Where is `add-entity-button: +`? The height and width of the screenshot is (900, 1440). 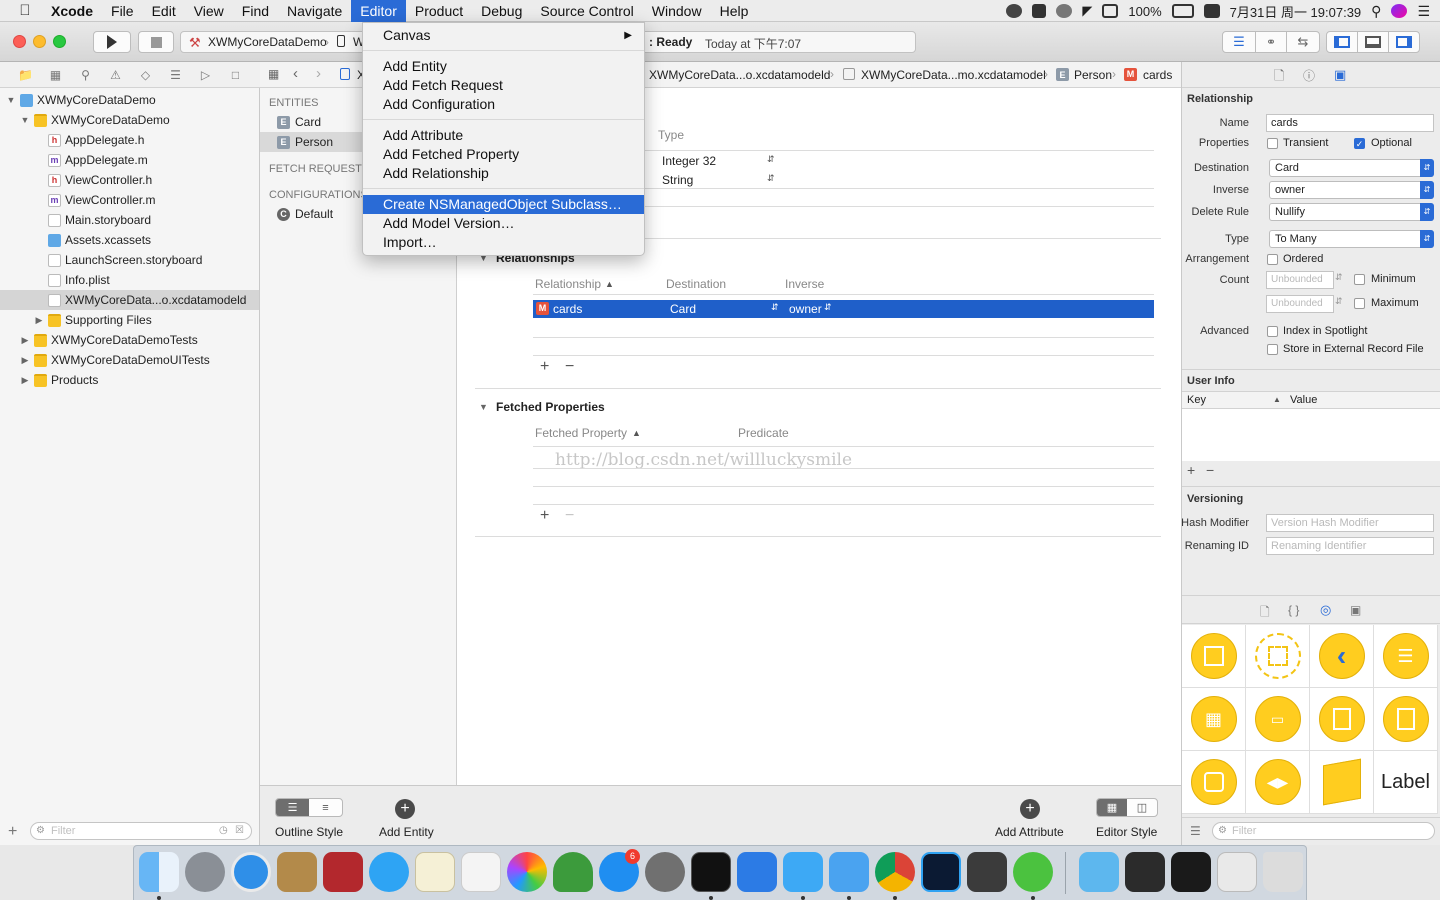 add-entity-button: + is located at coordinates (405, 809).